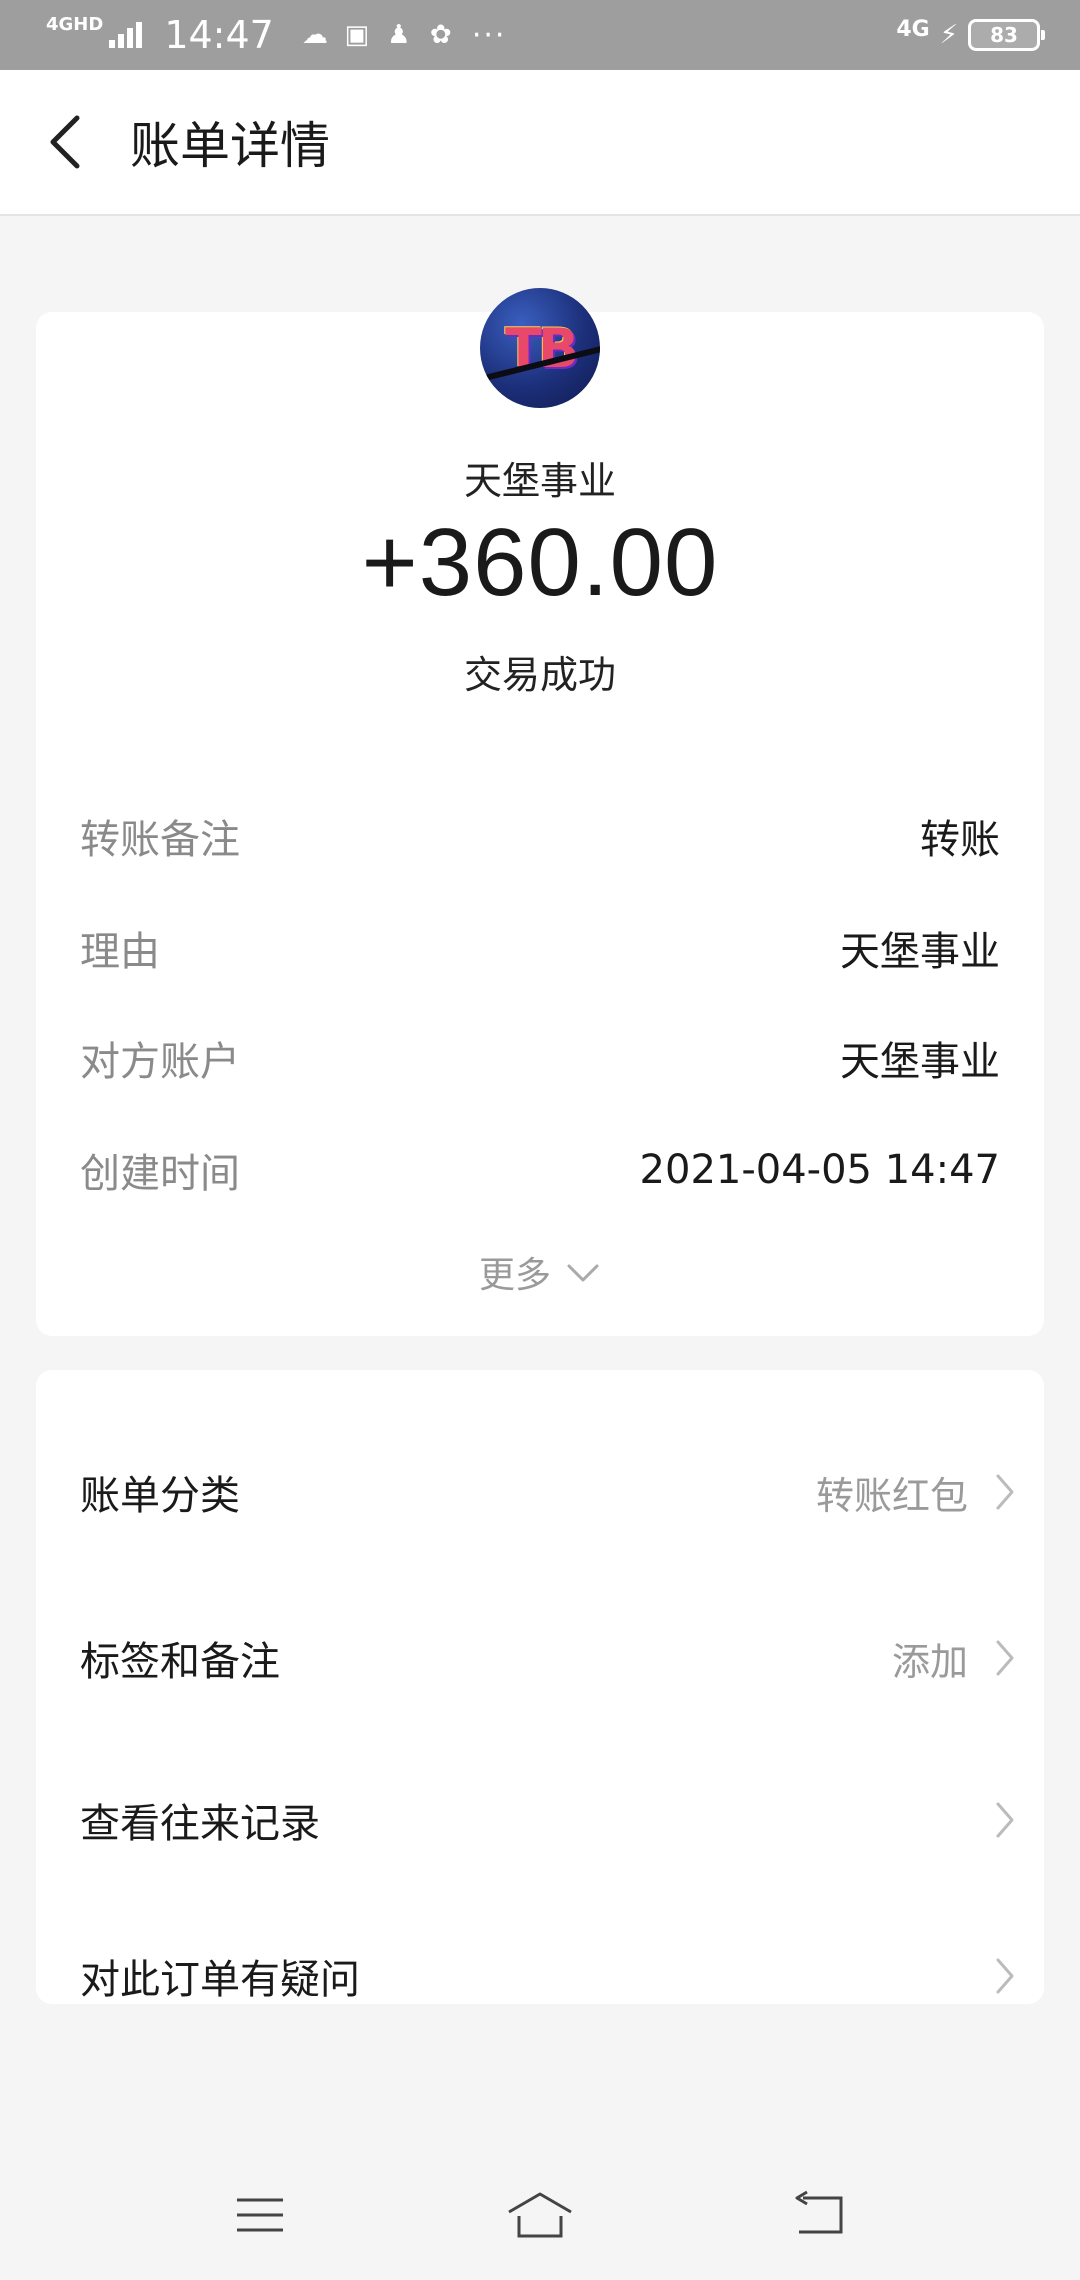  What do you see at coordinates (219, 35) in the screenshot?
I see `status-time: 14:47` at bounding box center [219, 35].